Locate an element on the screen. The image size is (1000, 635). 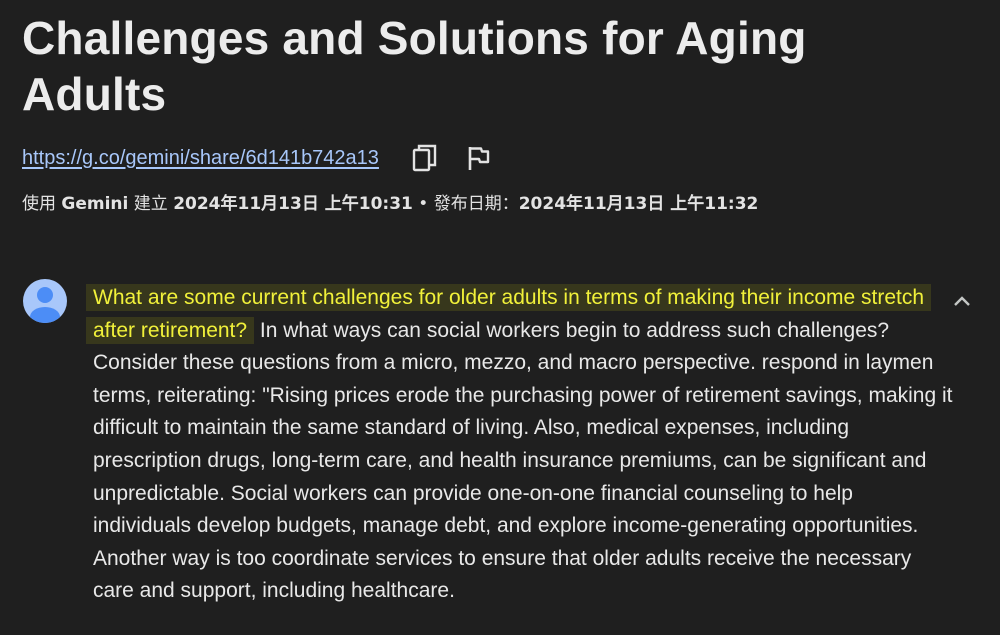
chevron-up-icon is located at coordinates (962, 301).